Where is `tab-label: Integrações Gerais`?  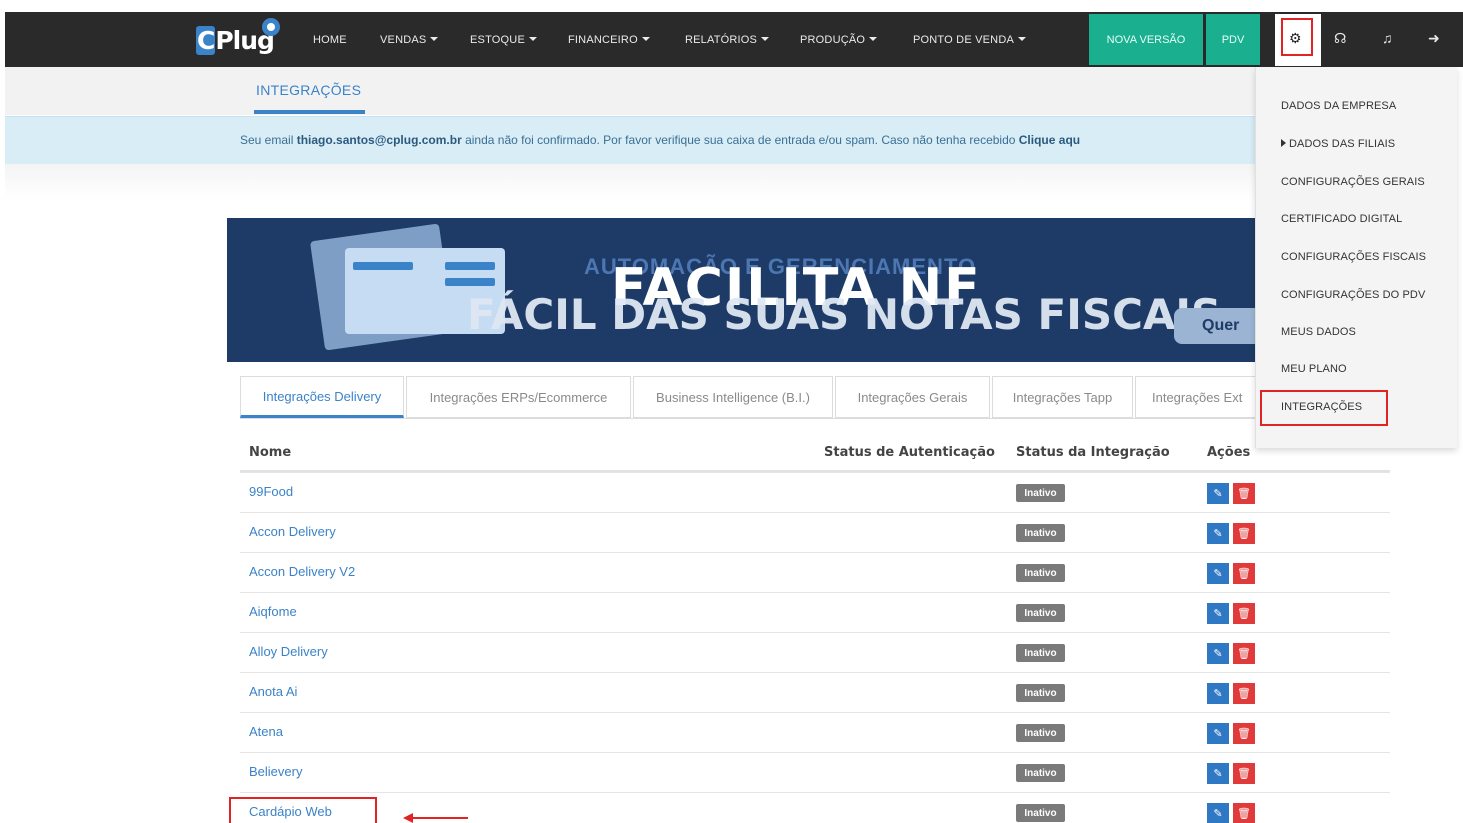
tab-label: Integrações Gerais is located at coordinates (912, 397).